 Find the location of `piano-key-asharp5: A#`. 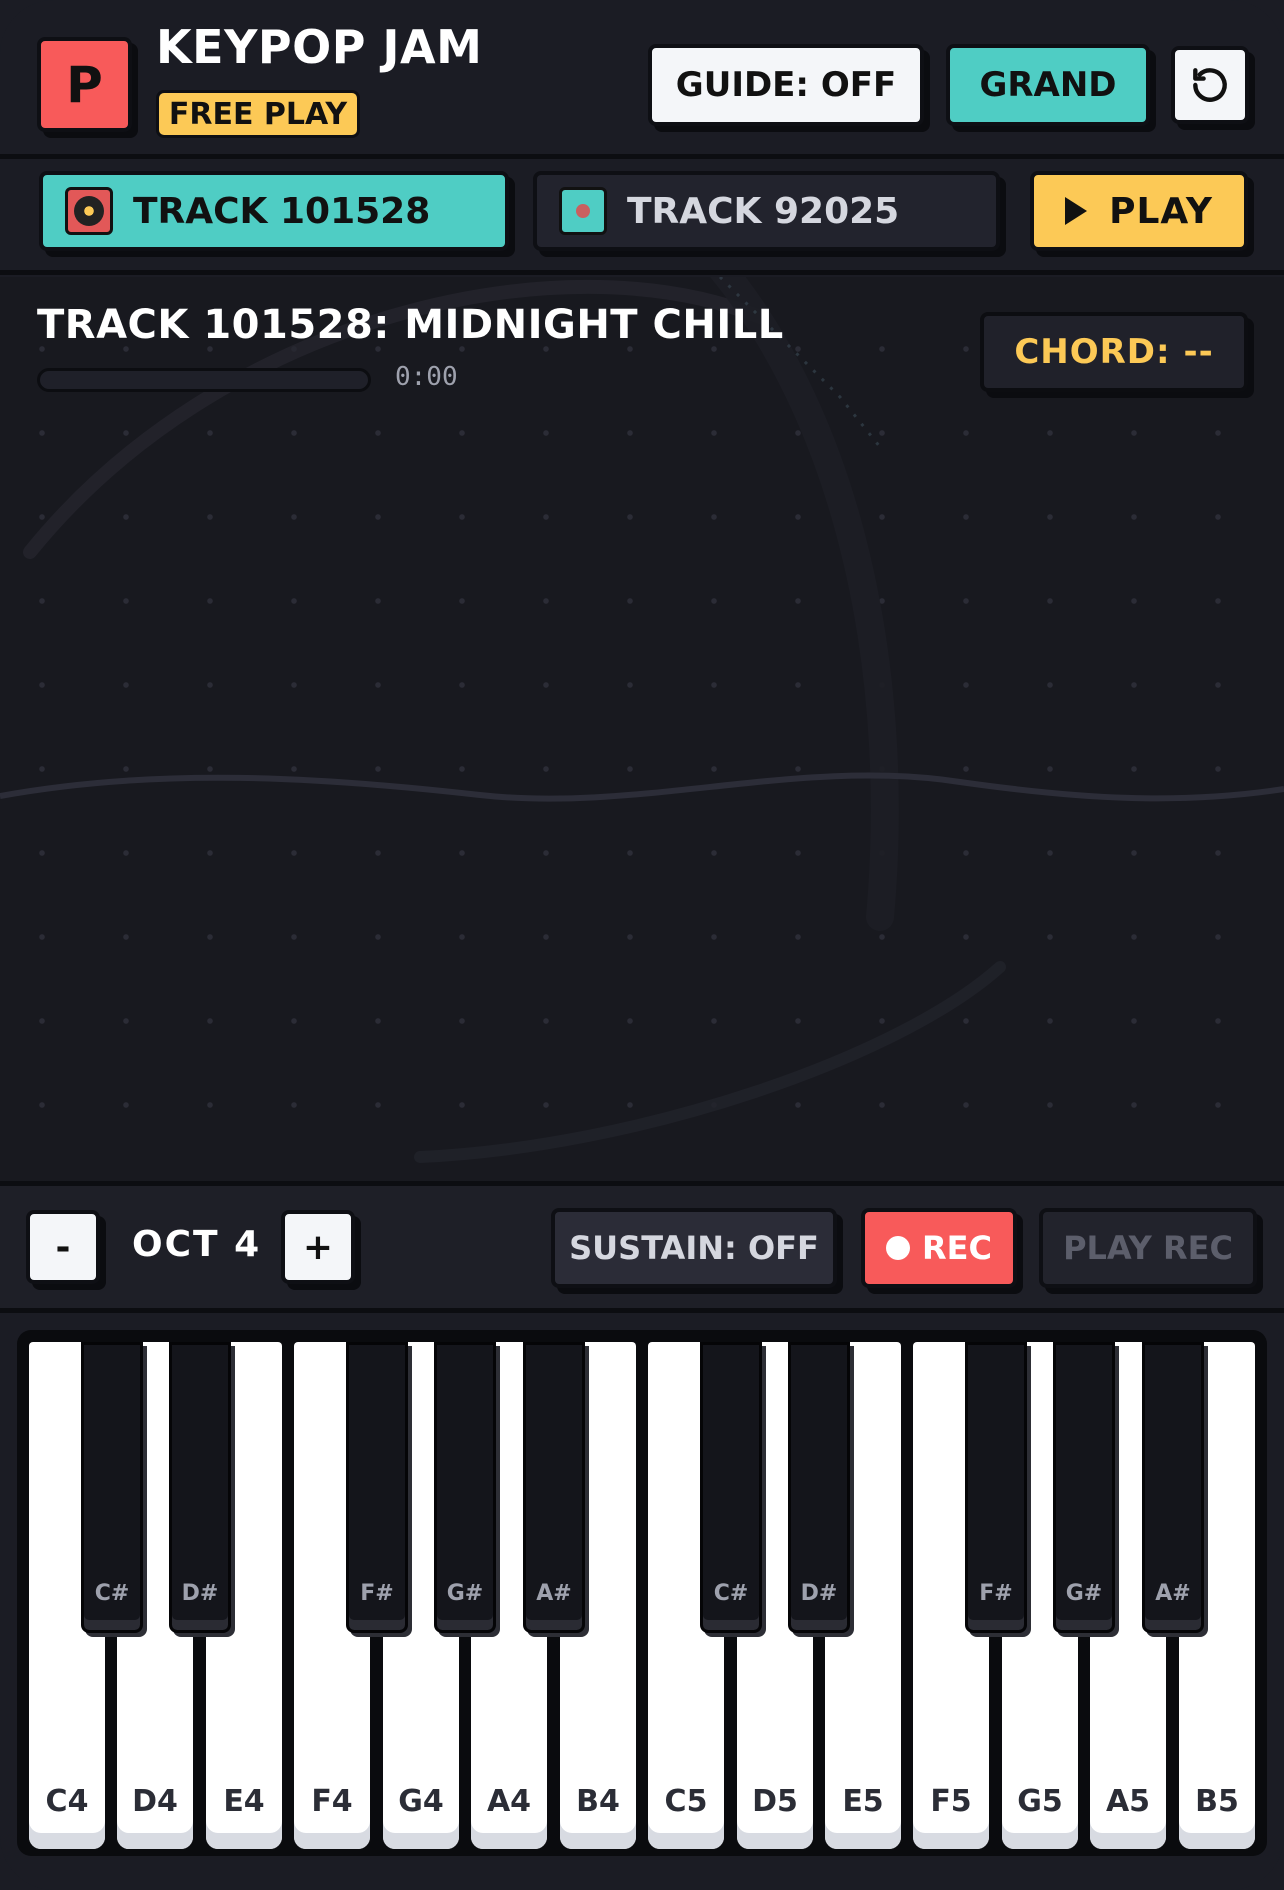

piano-key-asharp5: A# is located at coordinates (1173, 1487).